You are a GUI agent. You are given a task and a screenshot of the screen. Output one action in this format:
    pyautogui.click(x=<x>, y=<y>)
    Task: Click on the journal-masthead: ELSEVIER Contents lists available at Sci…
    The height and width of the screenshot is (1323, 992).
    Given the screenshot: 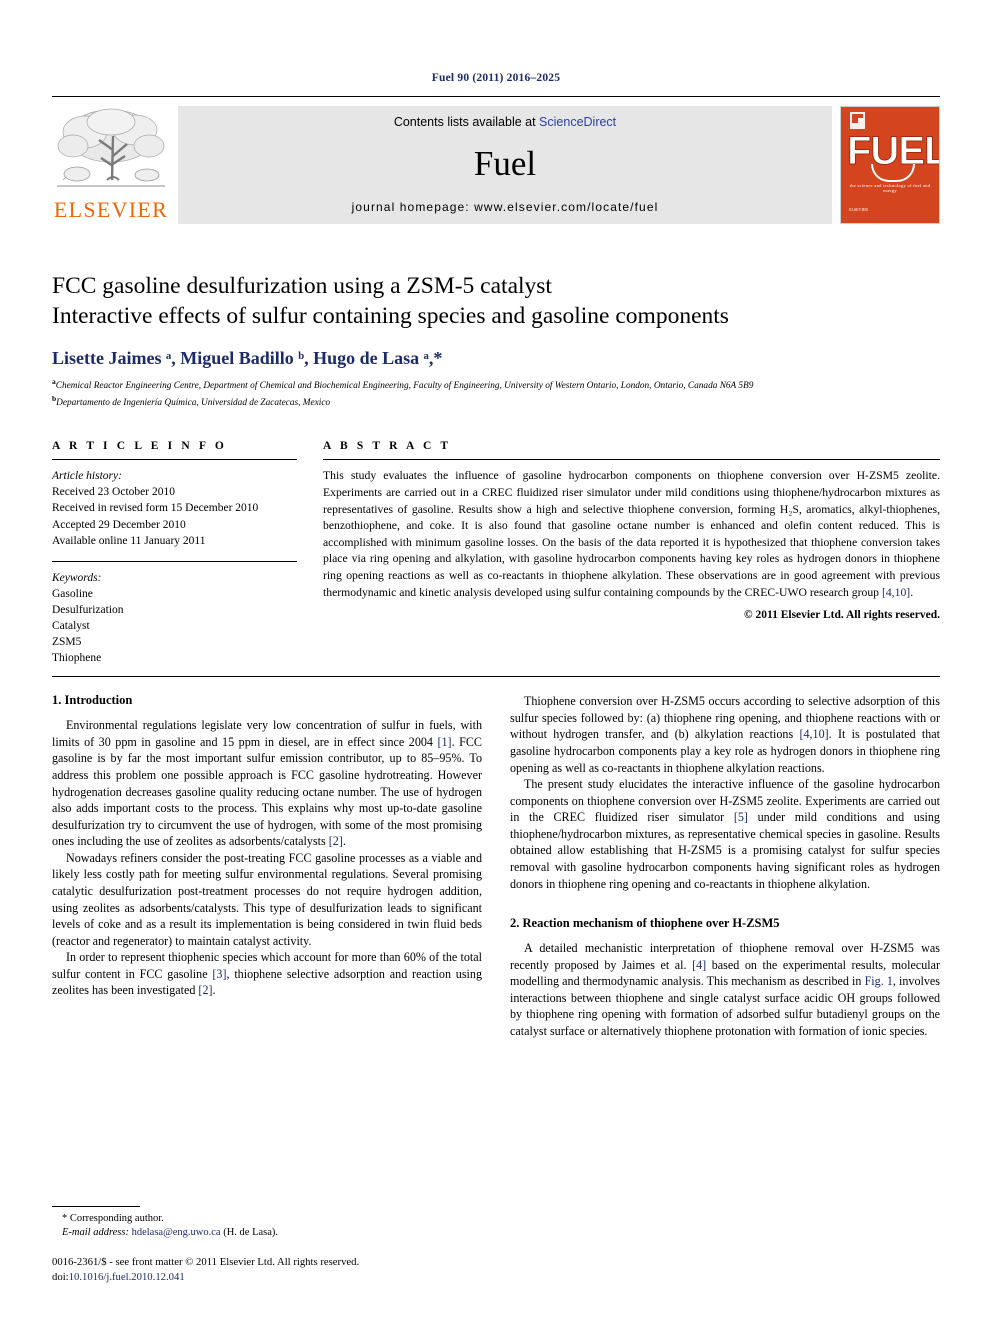 What is the action you would take?
    pyautogui.click(x=496, y=163)
    